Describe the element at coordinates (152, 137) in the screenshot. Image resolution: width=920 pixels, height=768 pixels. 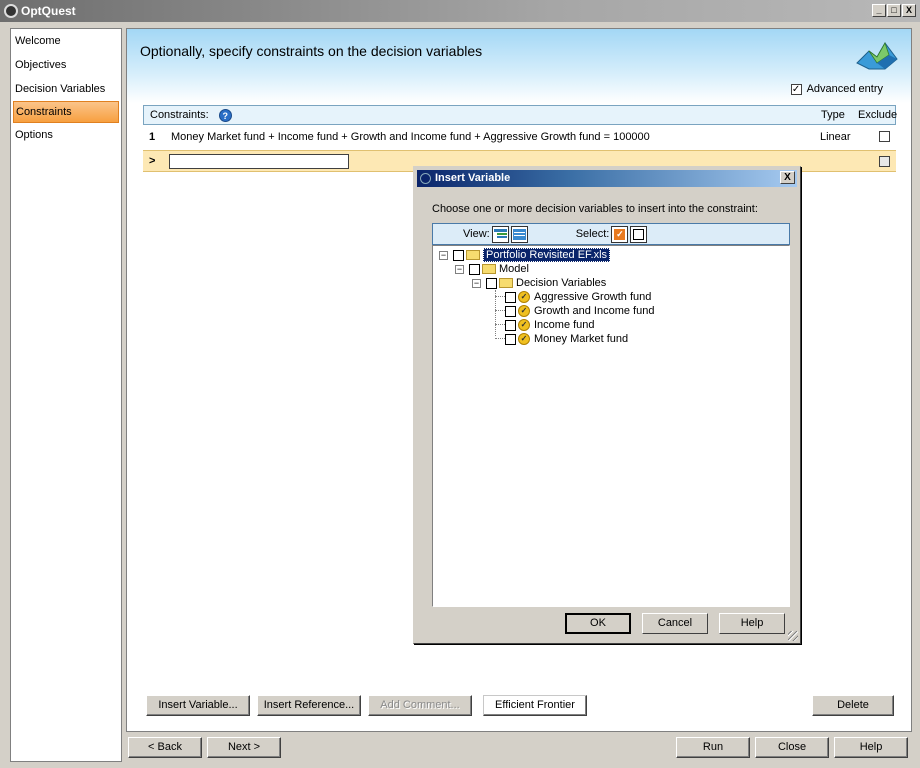
I see `constraint-number: 1` at that location.